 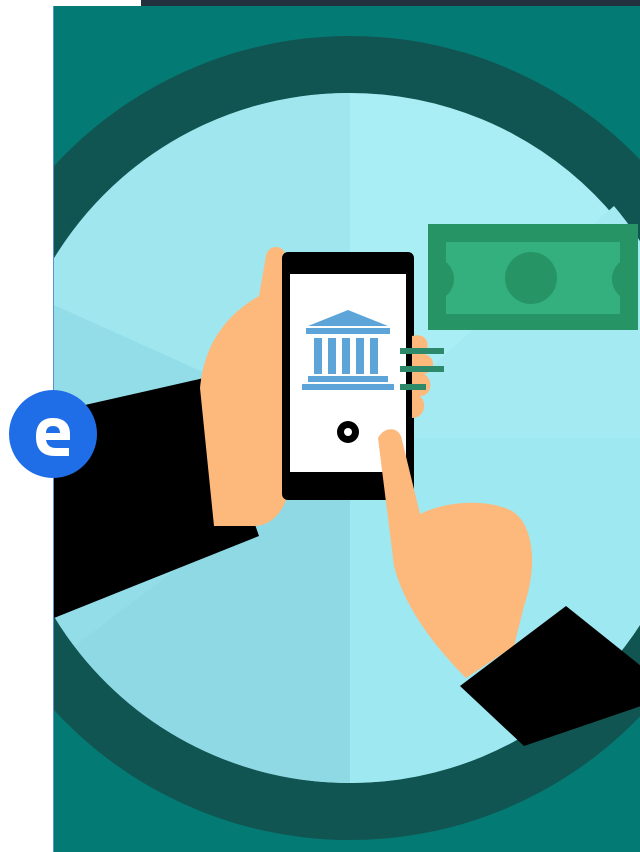 I want to click on e-logo-icon, so click(x=53, y=434).